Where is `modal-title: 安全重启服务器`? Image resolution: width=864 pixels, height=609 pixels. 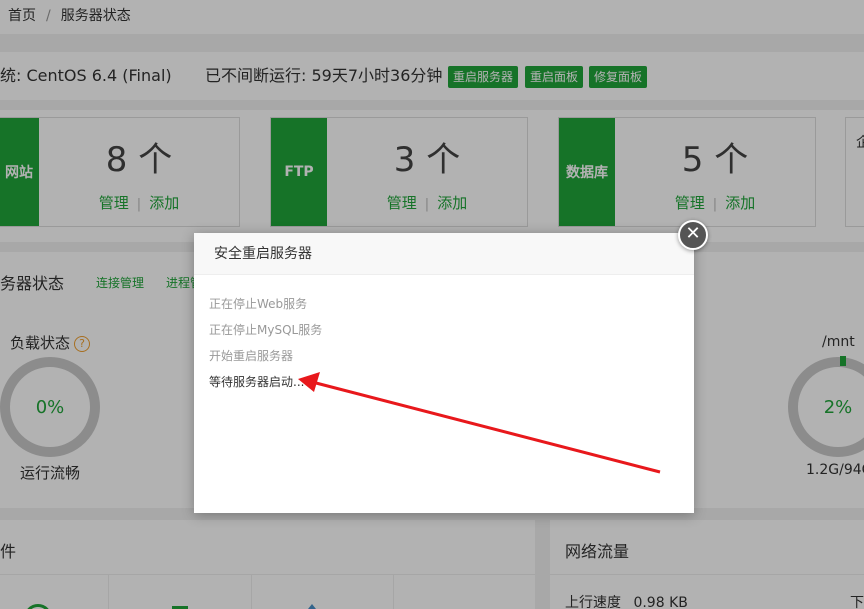
modal-title: 安全重启服务器 is located at coordinates (444, 254).